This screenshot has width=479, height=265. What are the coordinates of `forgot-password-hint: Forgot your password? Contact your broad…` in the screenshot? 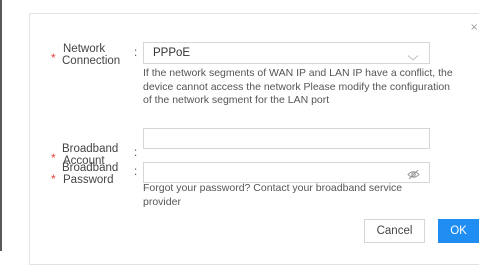 It's located at (273, 195).